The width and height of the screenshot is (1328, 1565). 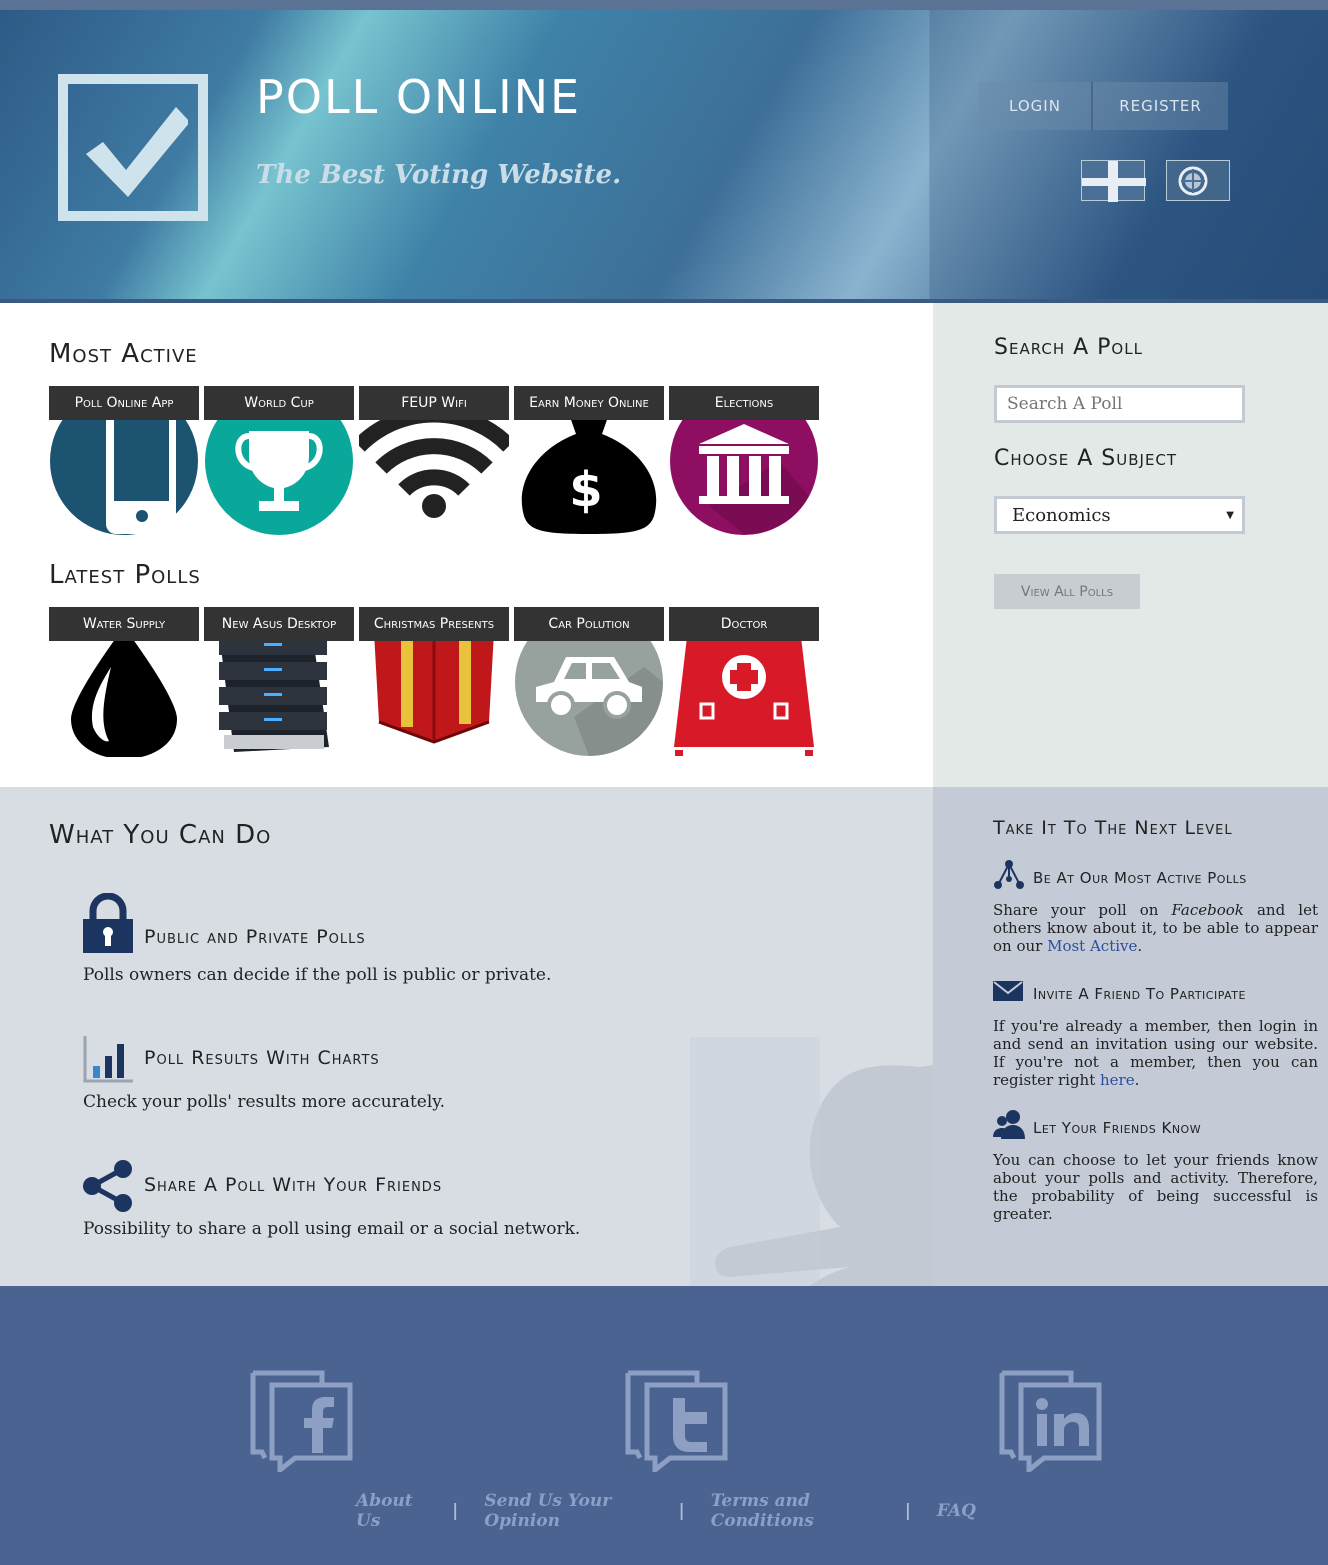 I want to click on share-icon, so click(x=107, y=1186).